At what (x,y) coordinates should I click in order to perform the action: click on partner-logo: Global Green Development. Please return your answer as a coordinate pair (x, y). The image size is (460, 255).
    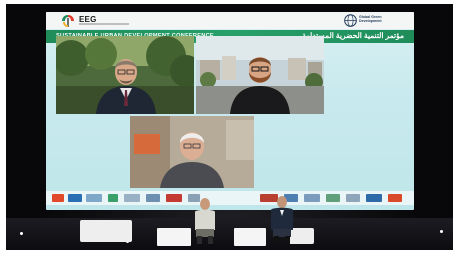
    Looking at the image, I should click on (371, 20).